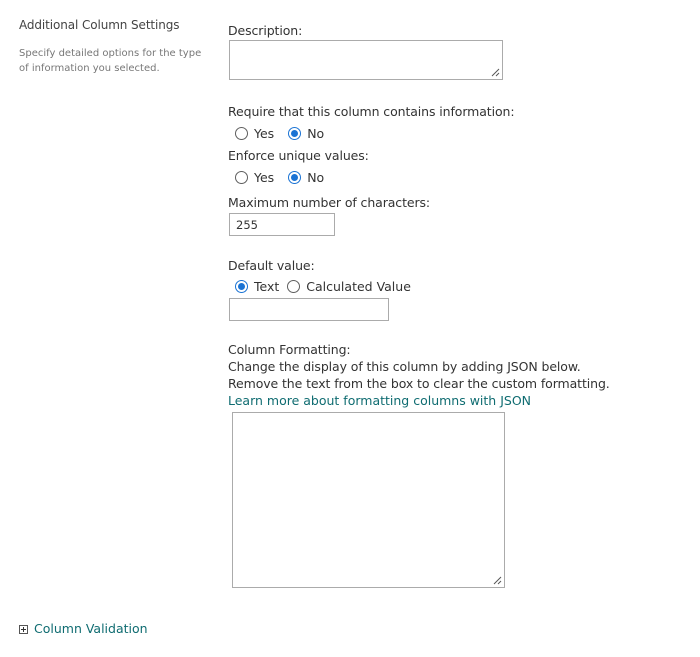  Describe the element at coordinates (329, 202) in the screenshot. I see `maxchars-label: Maximum number of characters:` at that location.